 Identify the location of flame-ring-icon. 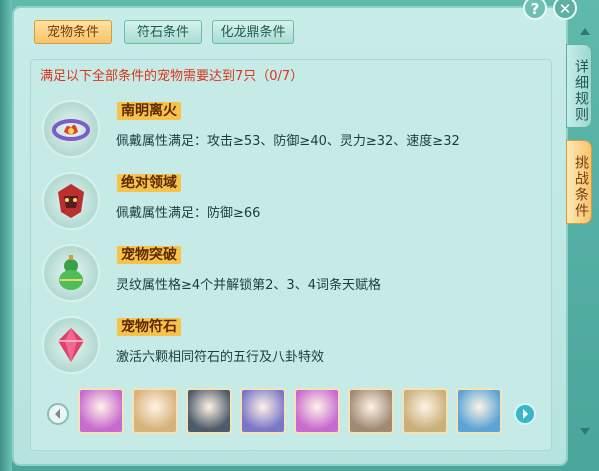
(71, 129).